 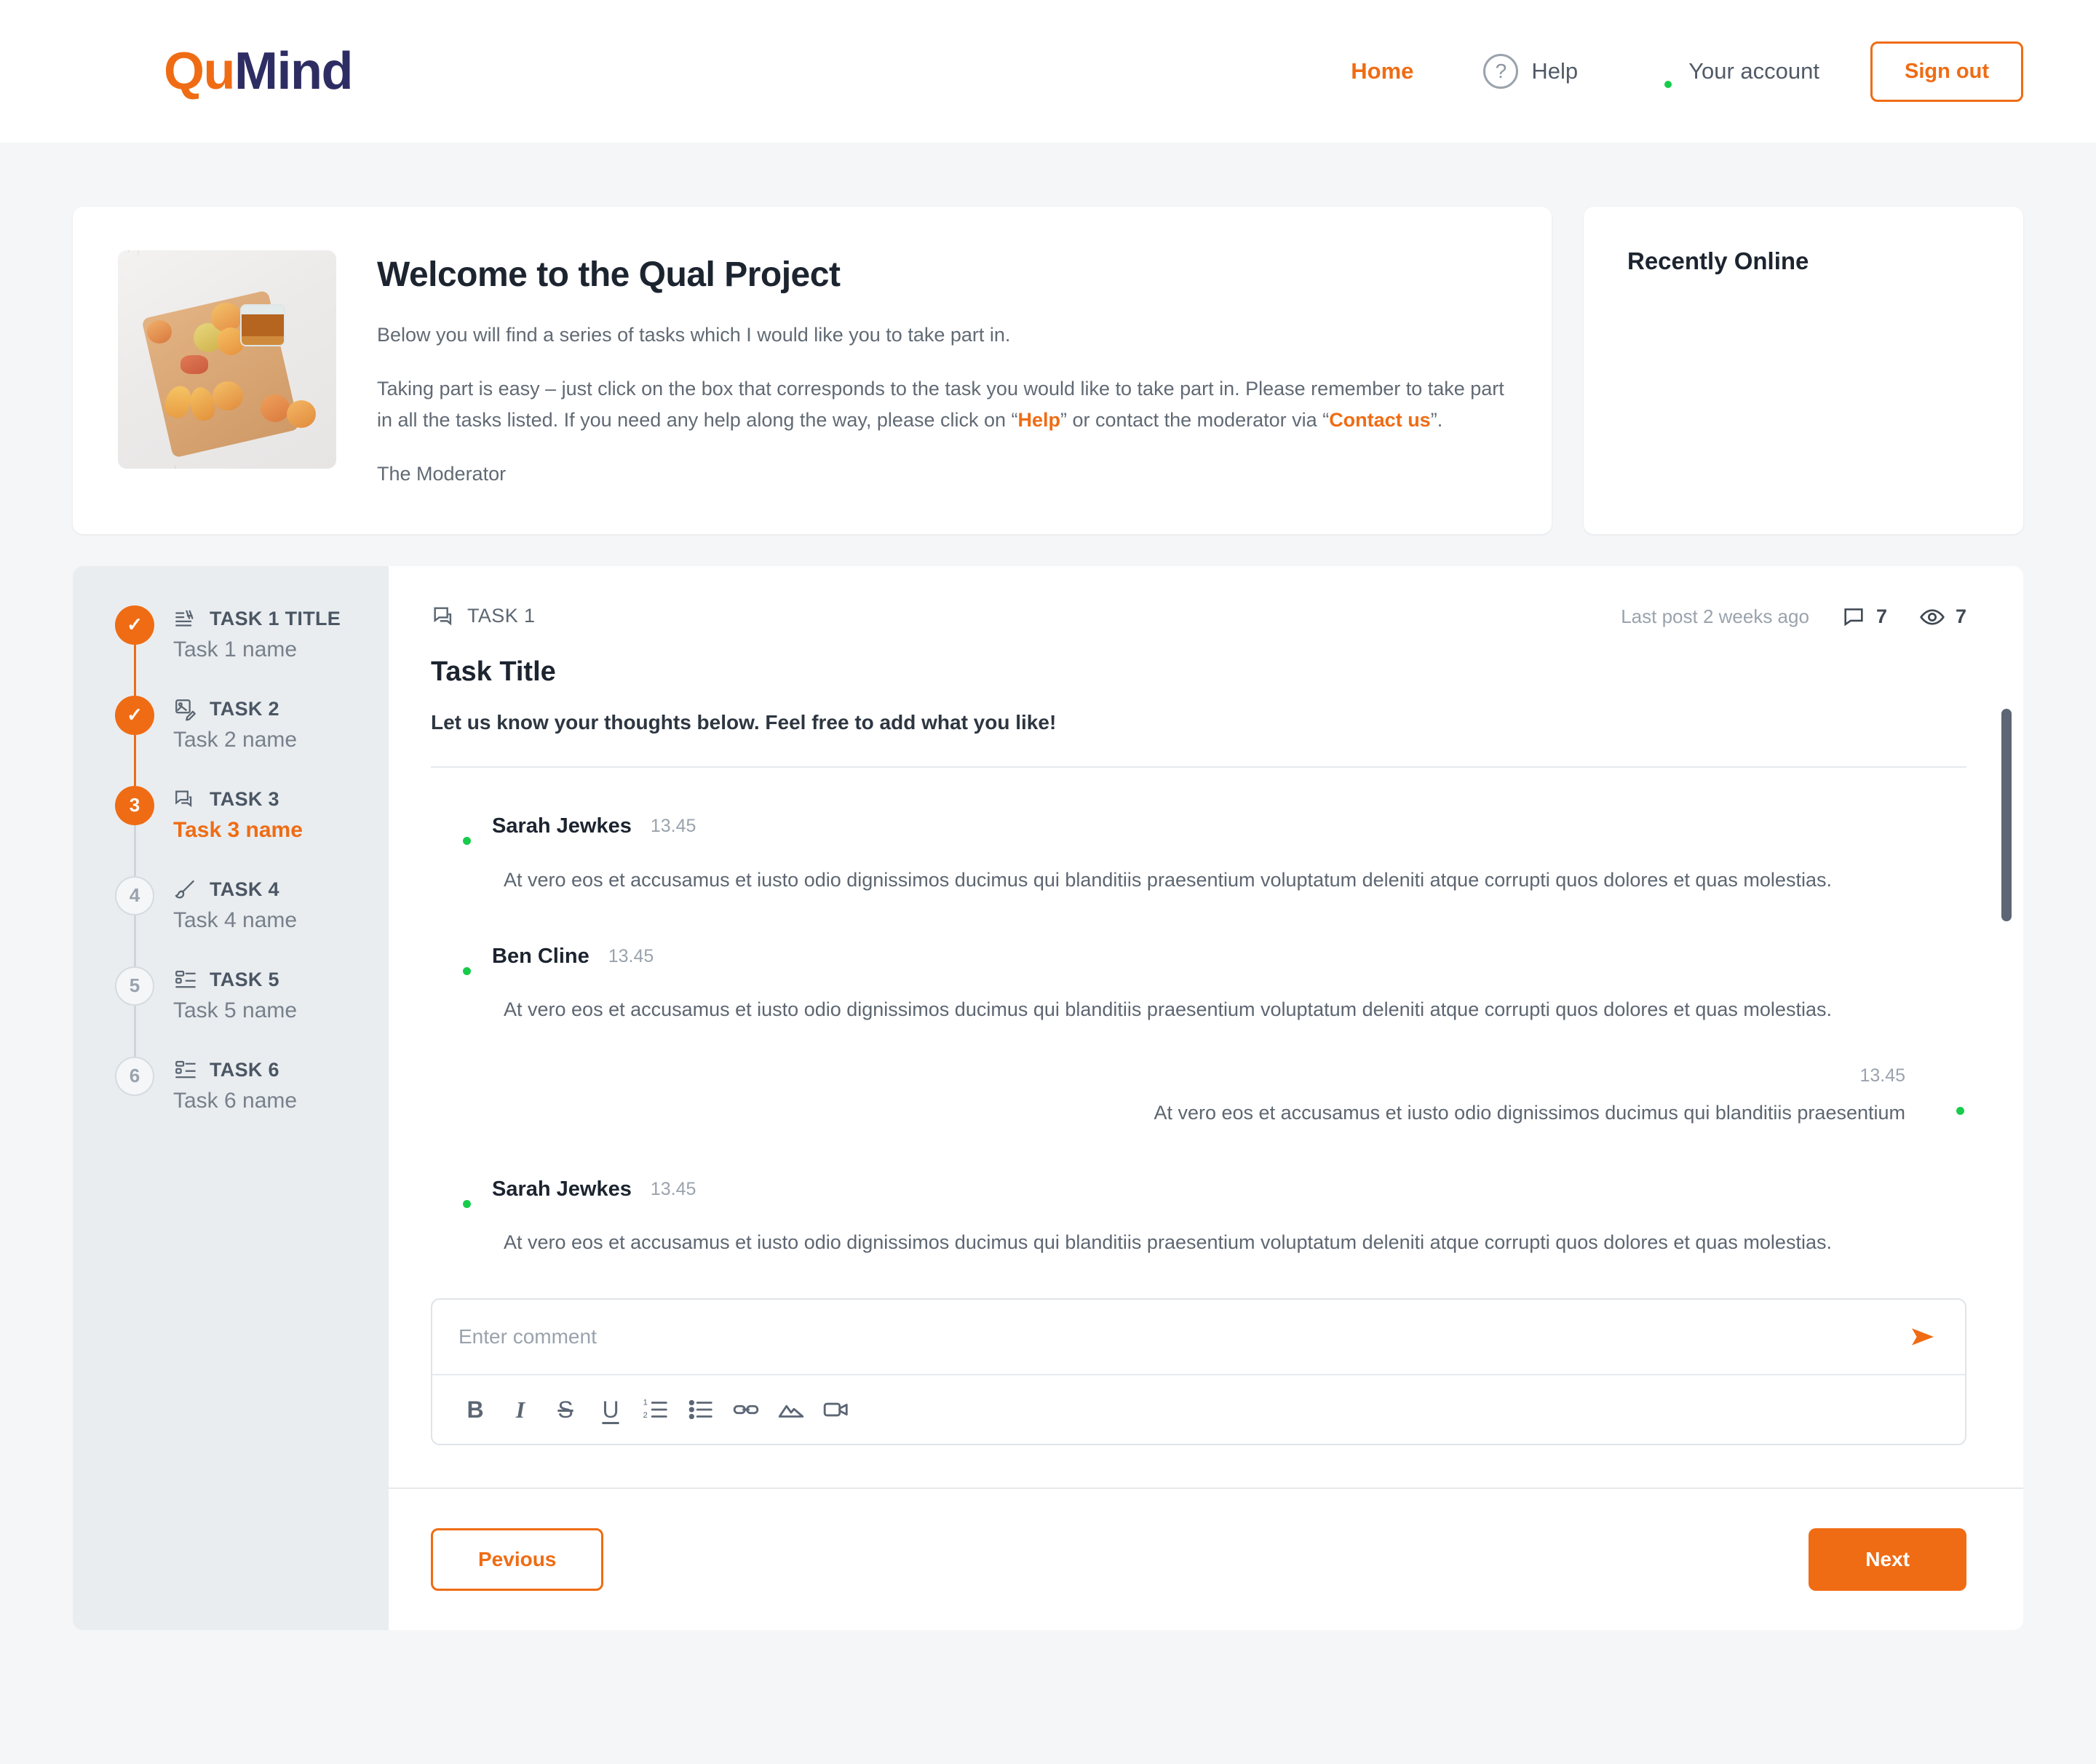 What do you see at coordinates (244, 889) in the screenshot?
I see `task-step-label: TASK 4` at bounding box center [244, 889].